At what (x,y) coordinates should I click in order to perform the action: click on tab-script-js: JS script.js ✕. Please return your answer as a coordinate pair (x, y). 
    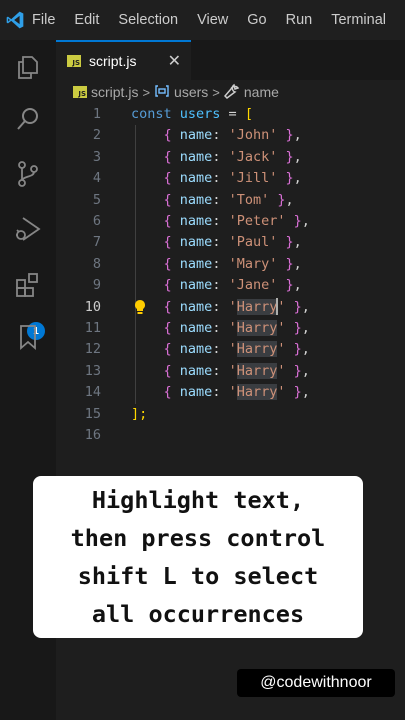
    Looking at the image, I should click on (123, 60).